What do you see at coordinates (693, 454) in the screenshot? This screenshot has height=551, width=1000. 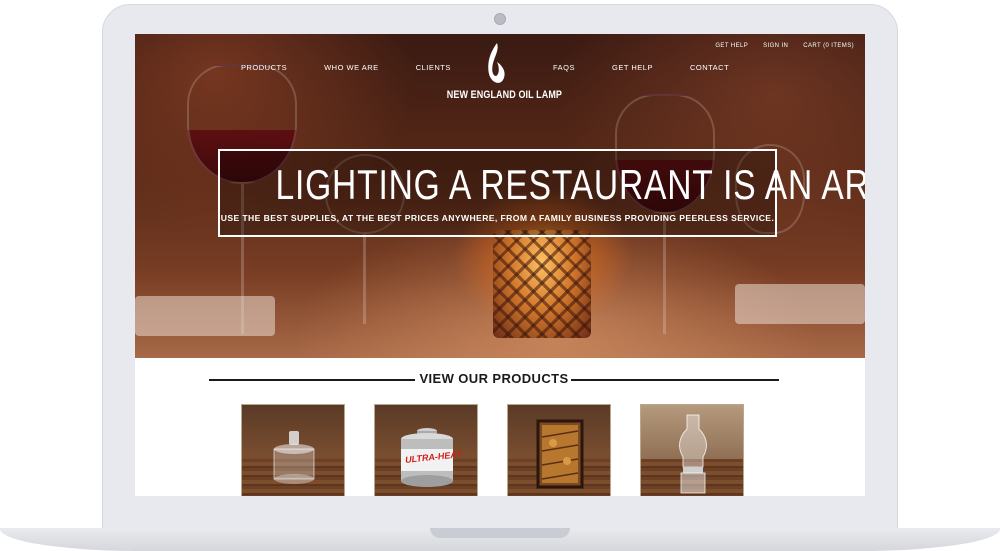 I see `glass-chimney-lamp-icon` at bounding box center [693, 454].